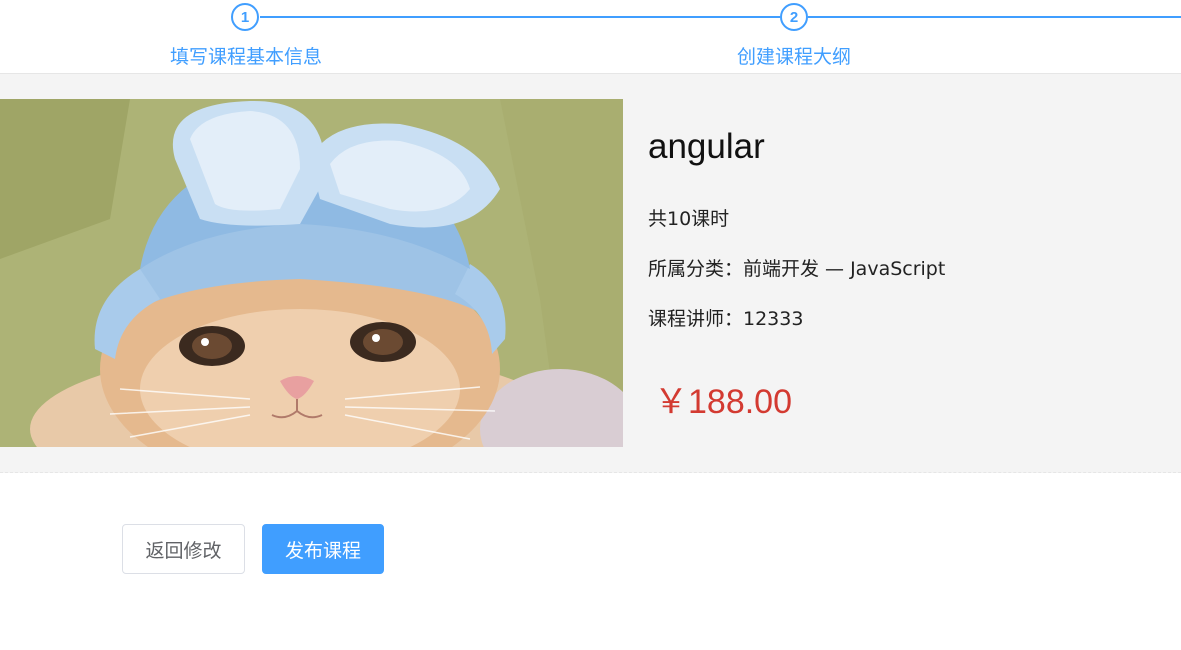  I want to click on step-1-title: 填写课程基本信息, so click(245, 57).